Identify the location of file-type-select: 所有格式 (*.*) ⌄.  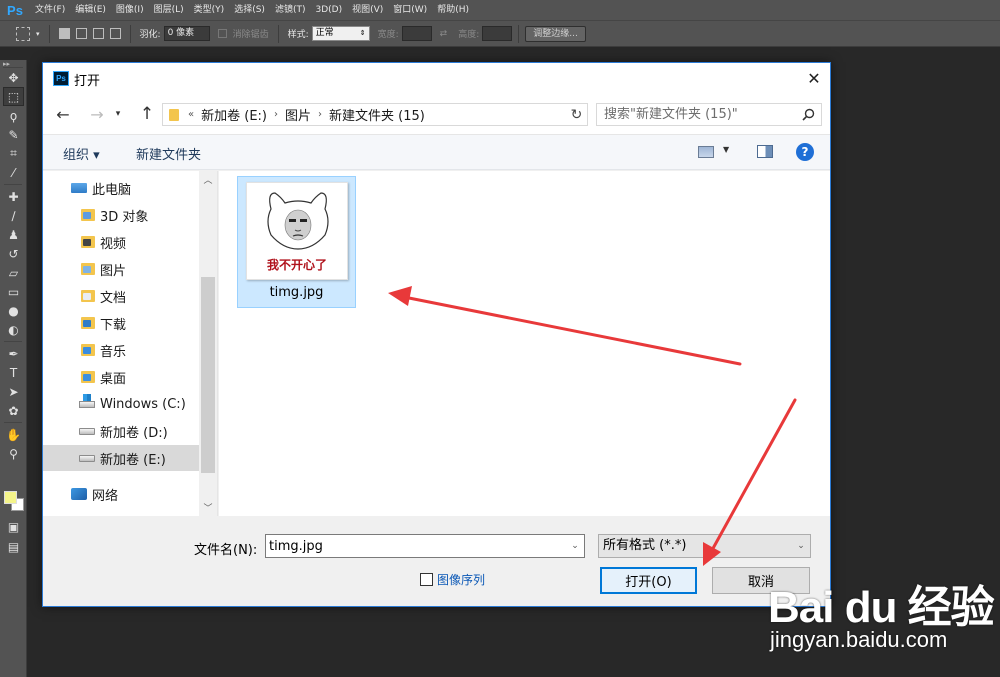
(704, 546).